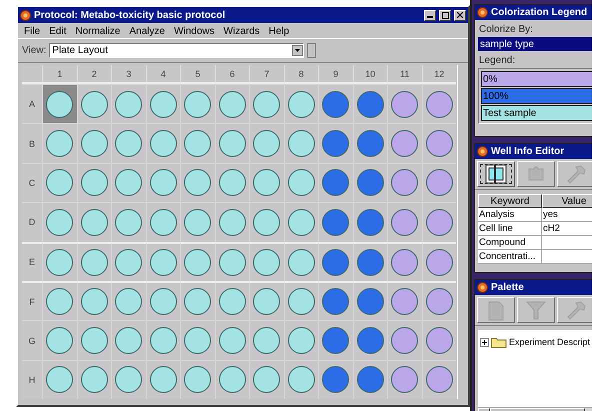 Image resolution: width=598 pixels, height=411 pixels. What do you see at coordinates (460, 15) in the screenshot?
I see `close-button` at bounding box center [460, 15].